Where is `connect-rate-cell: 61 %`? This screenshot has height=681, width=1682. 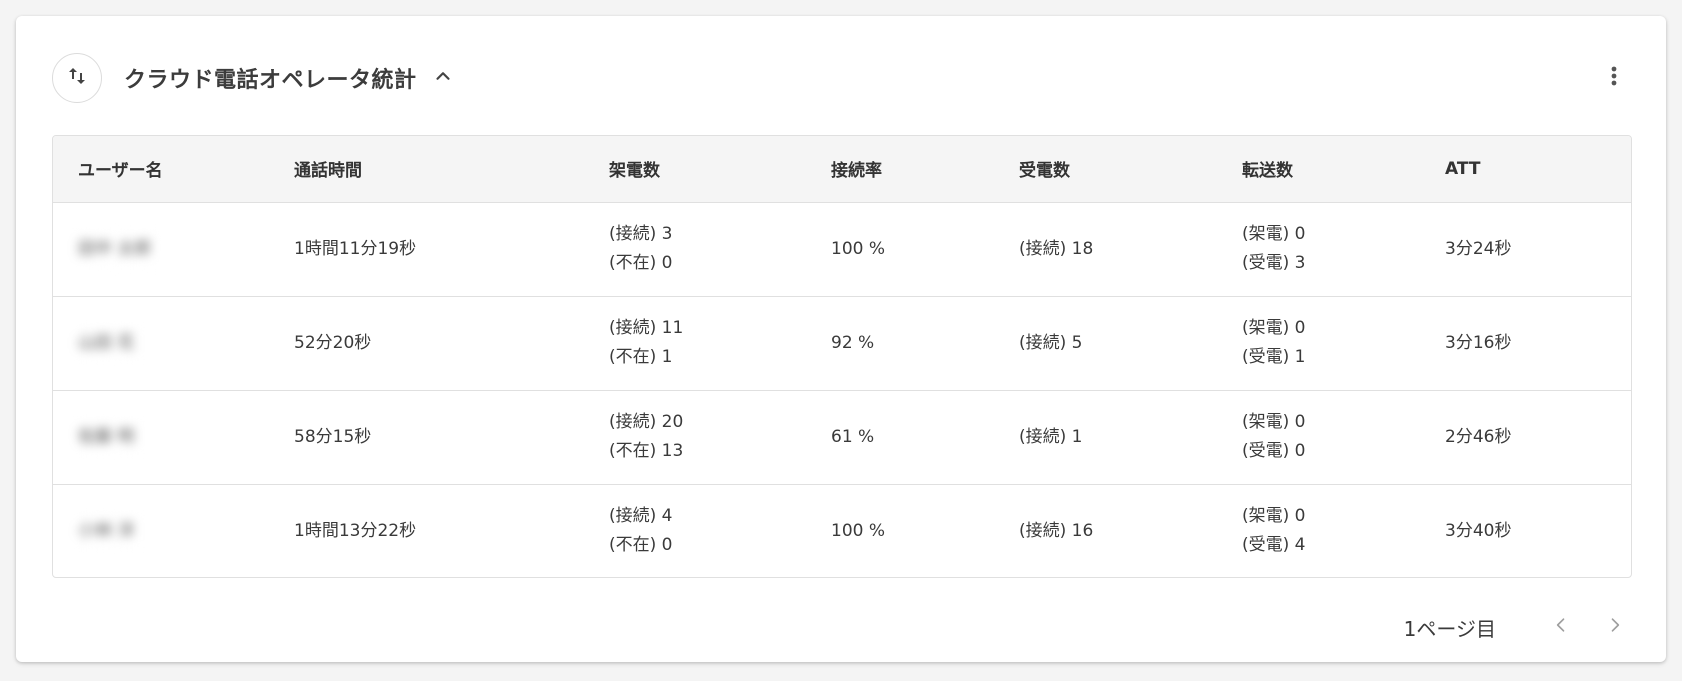
connect-rate-cell: 61 % is located at coordinates (900, 436).